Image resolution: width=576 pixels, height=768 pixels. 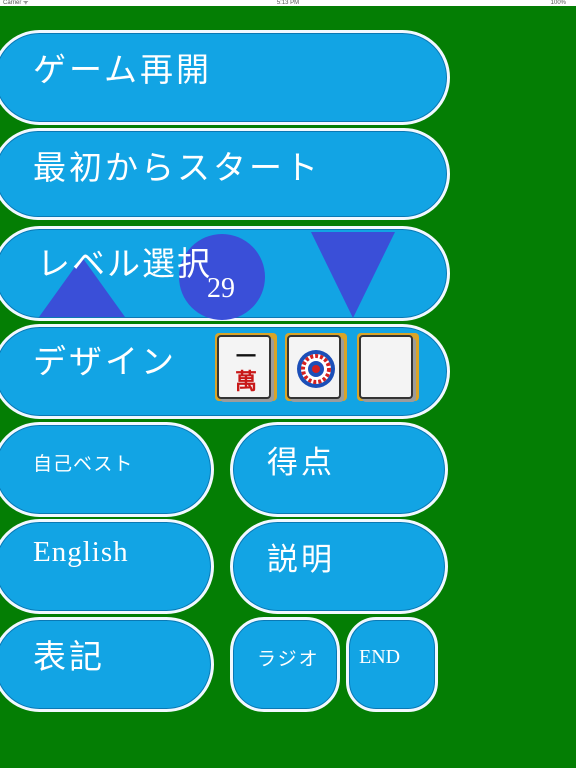 I want to click on explanation-label: 説明, so click(x=301, y=560).